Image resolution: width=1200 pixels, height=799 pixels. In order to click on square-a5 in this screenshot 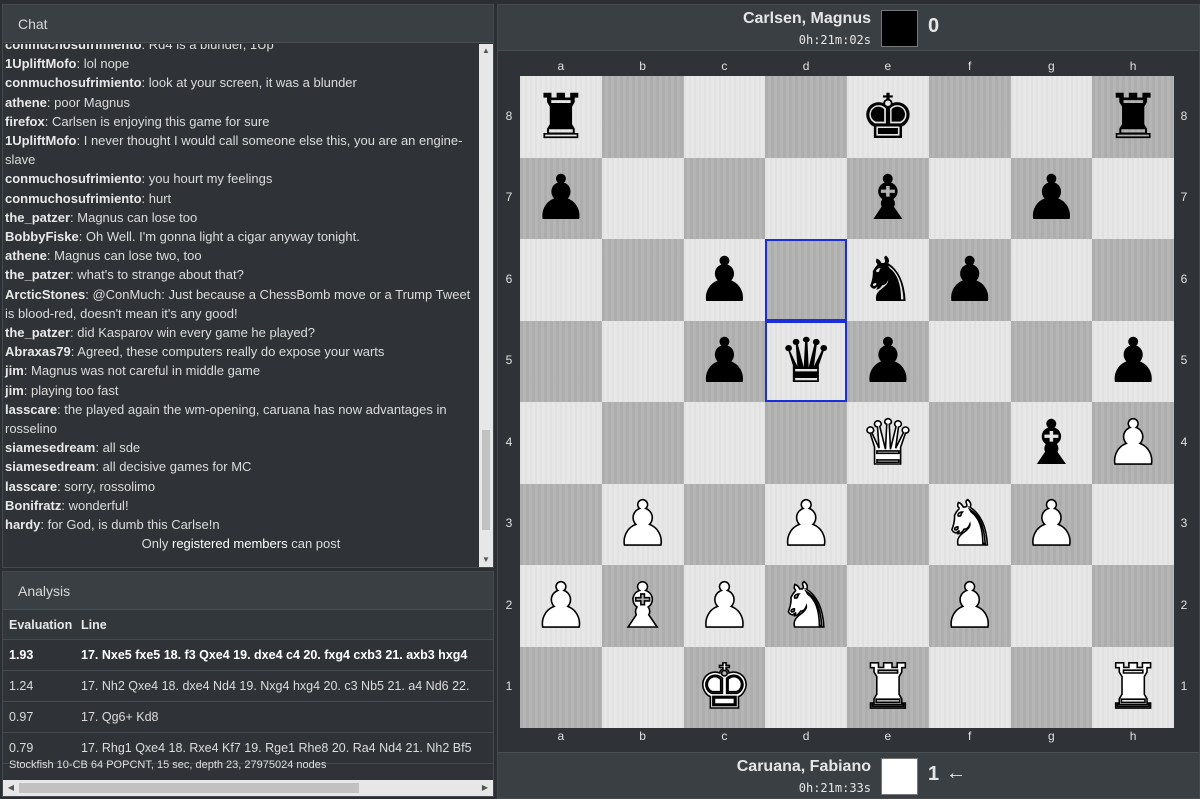, I will do `click(561, 361)`.